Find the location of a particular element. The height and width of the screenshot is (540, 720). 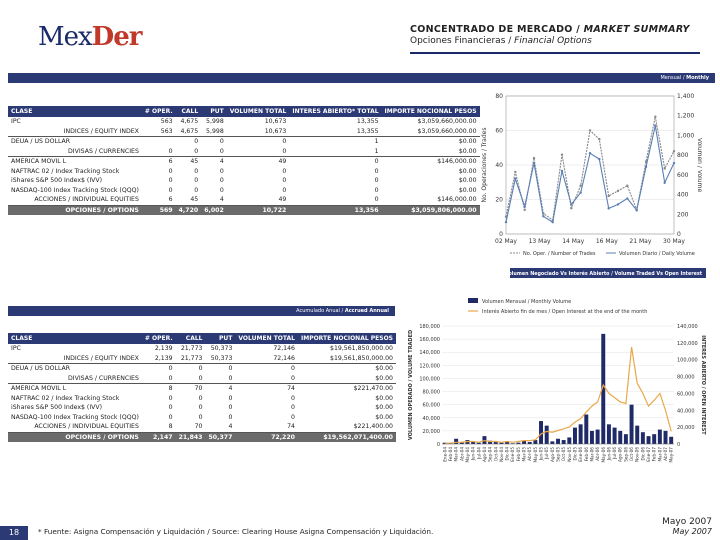

column-header: VOLUMEN TOTAL is located at coordinates (258, 111).